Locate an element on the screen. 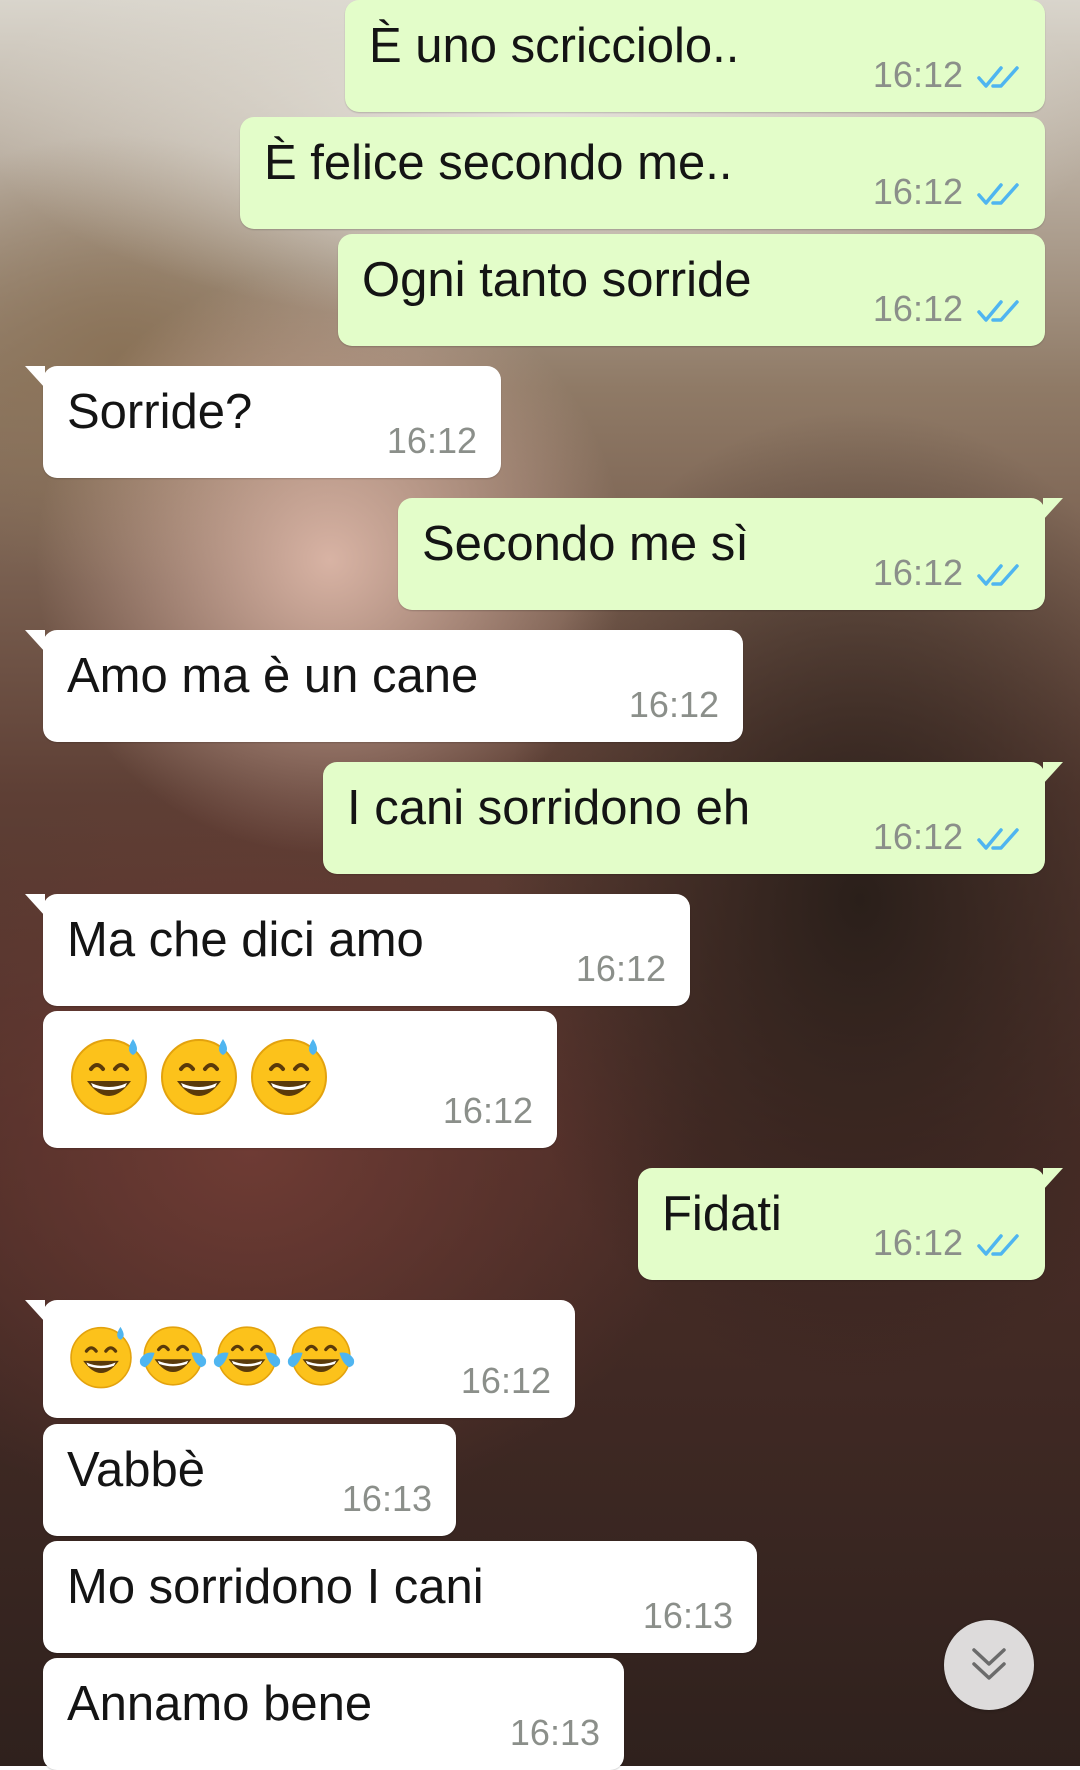 The height and width of the screenshot is (1770, 1080). message-text: Ogni tanto sorride is located at coordinates (557, 280).